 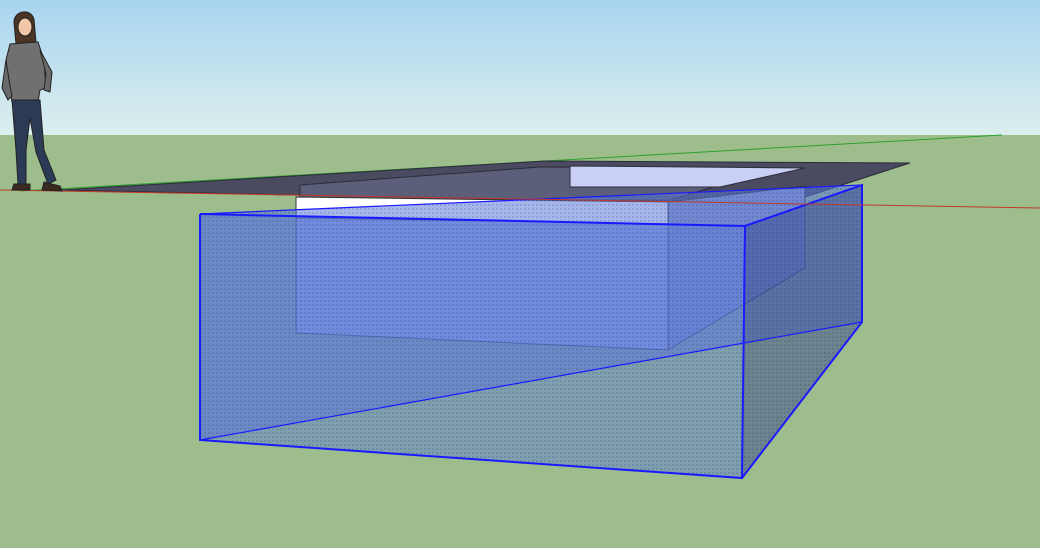 What do you see at coordinates (21, 187) in the screenshot?
I see `person-shoe-left` at bounding box center [21, 187].